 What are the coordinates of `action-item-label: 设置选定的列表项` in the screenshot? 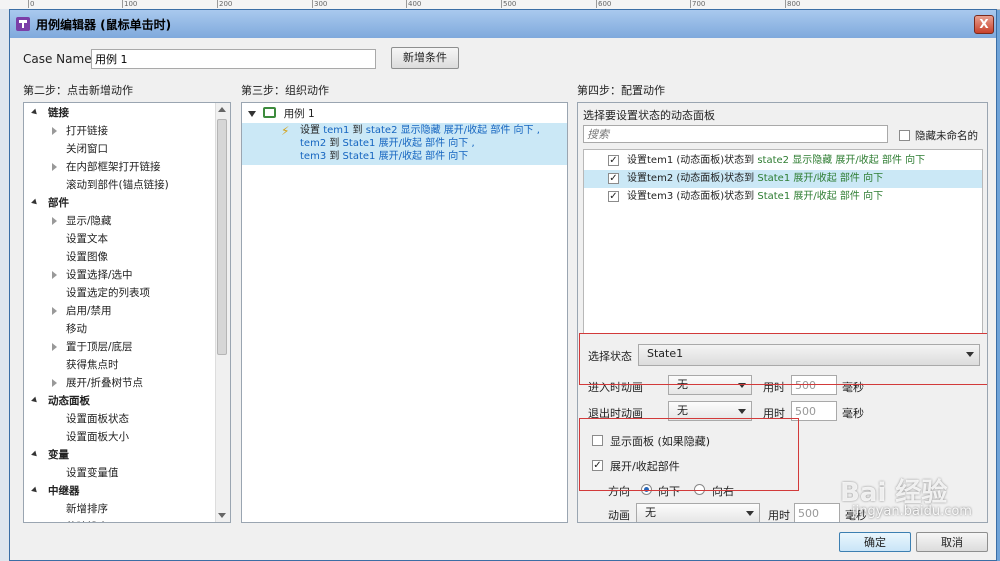 It's located at (108, 293).